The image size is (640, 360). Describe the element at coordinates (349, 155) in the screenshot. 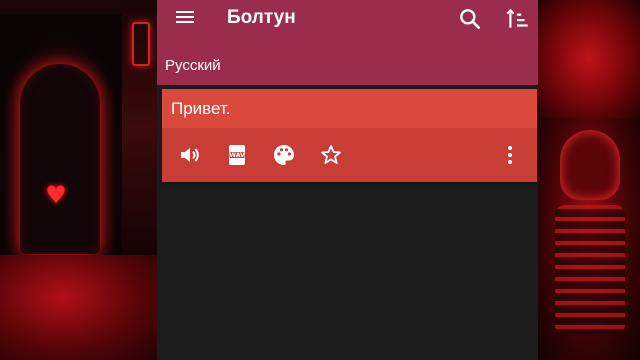

I see `phrase-actions-bar: WAV` at that location.